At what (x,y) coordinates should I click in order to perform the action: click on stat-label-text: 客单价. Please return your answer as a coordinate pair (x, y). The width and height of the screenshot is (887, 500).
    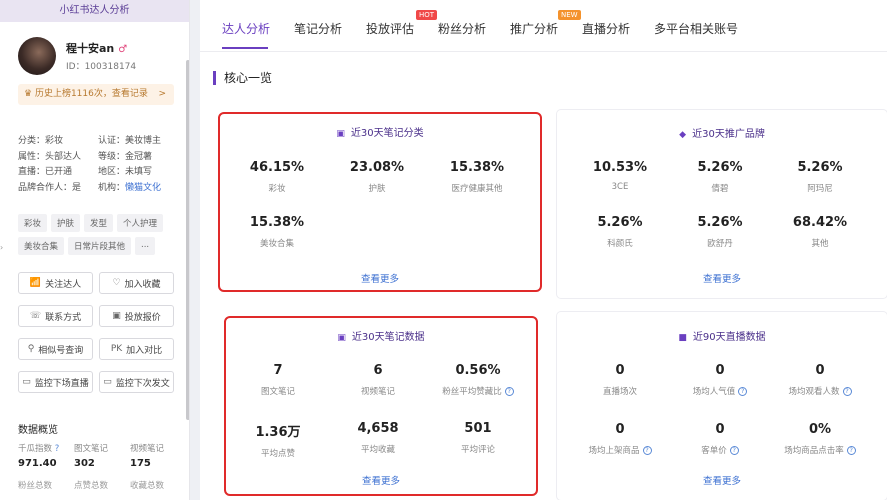
    Looking at the image, I should click on (714, 451).